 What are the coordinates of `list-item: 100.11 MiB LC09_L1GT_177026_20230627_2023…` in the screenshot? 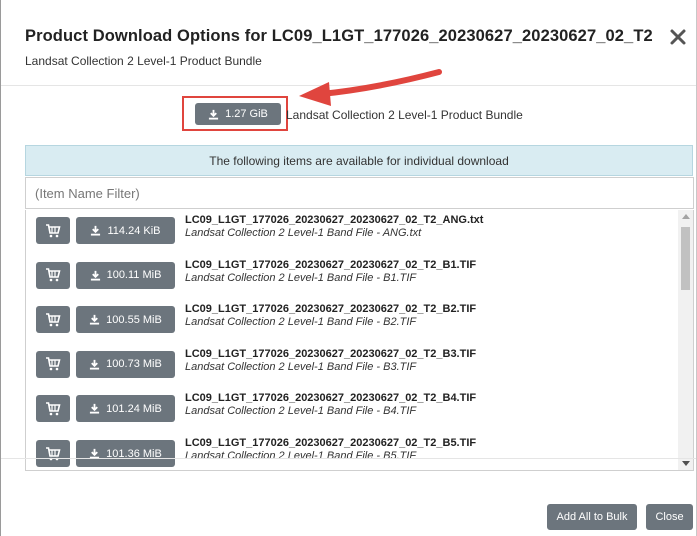 It's located at (351, 277).